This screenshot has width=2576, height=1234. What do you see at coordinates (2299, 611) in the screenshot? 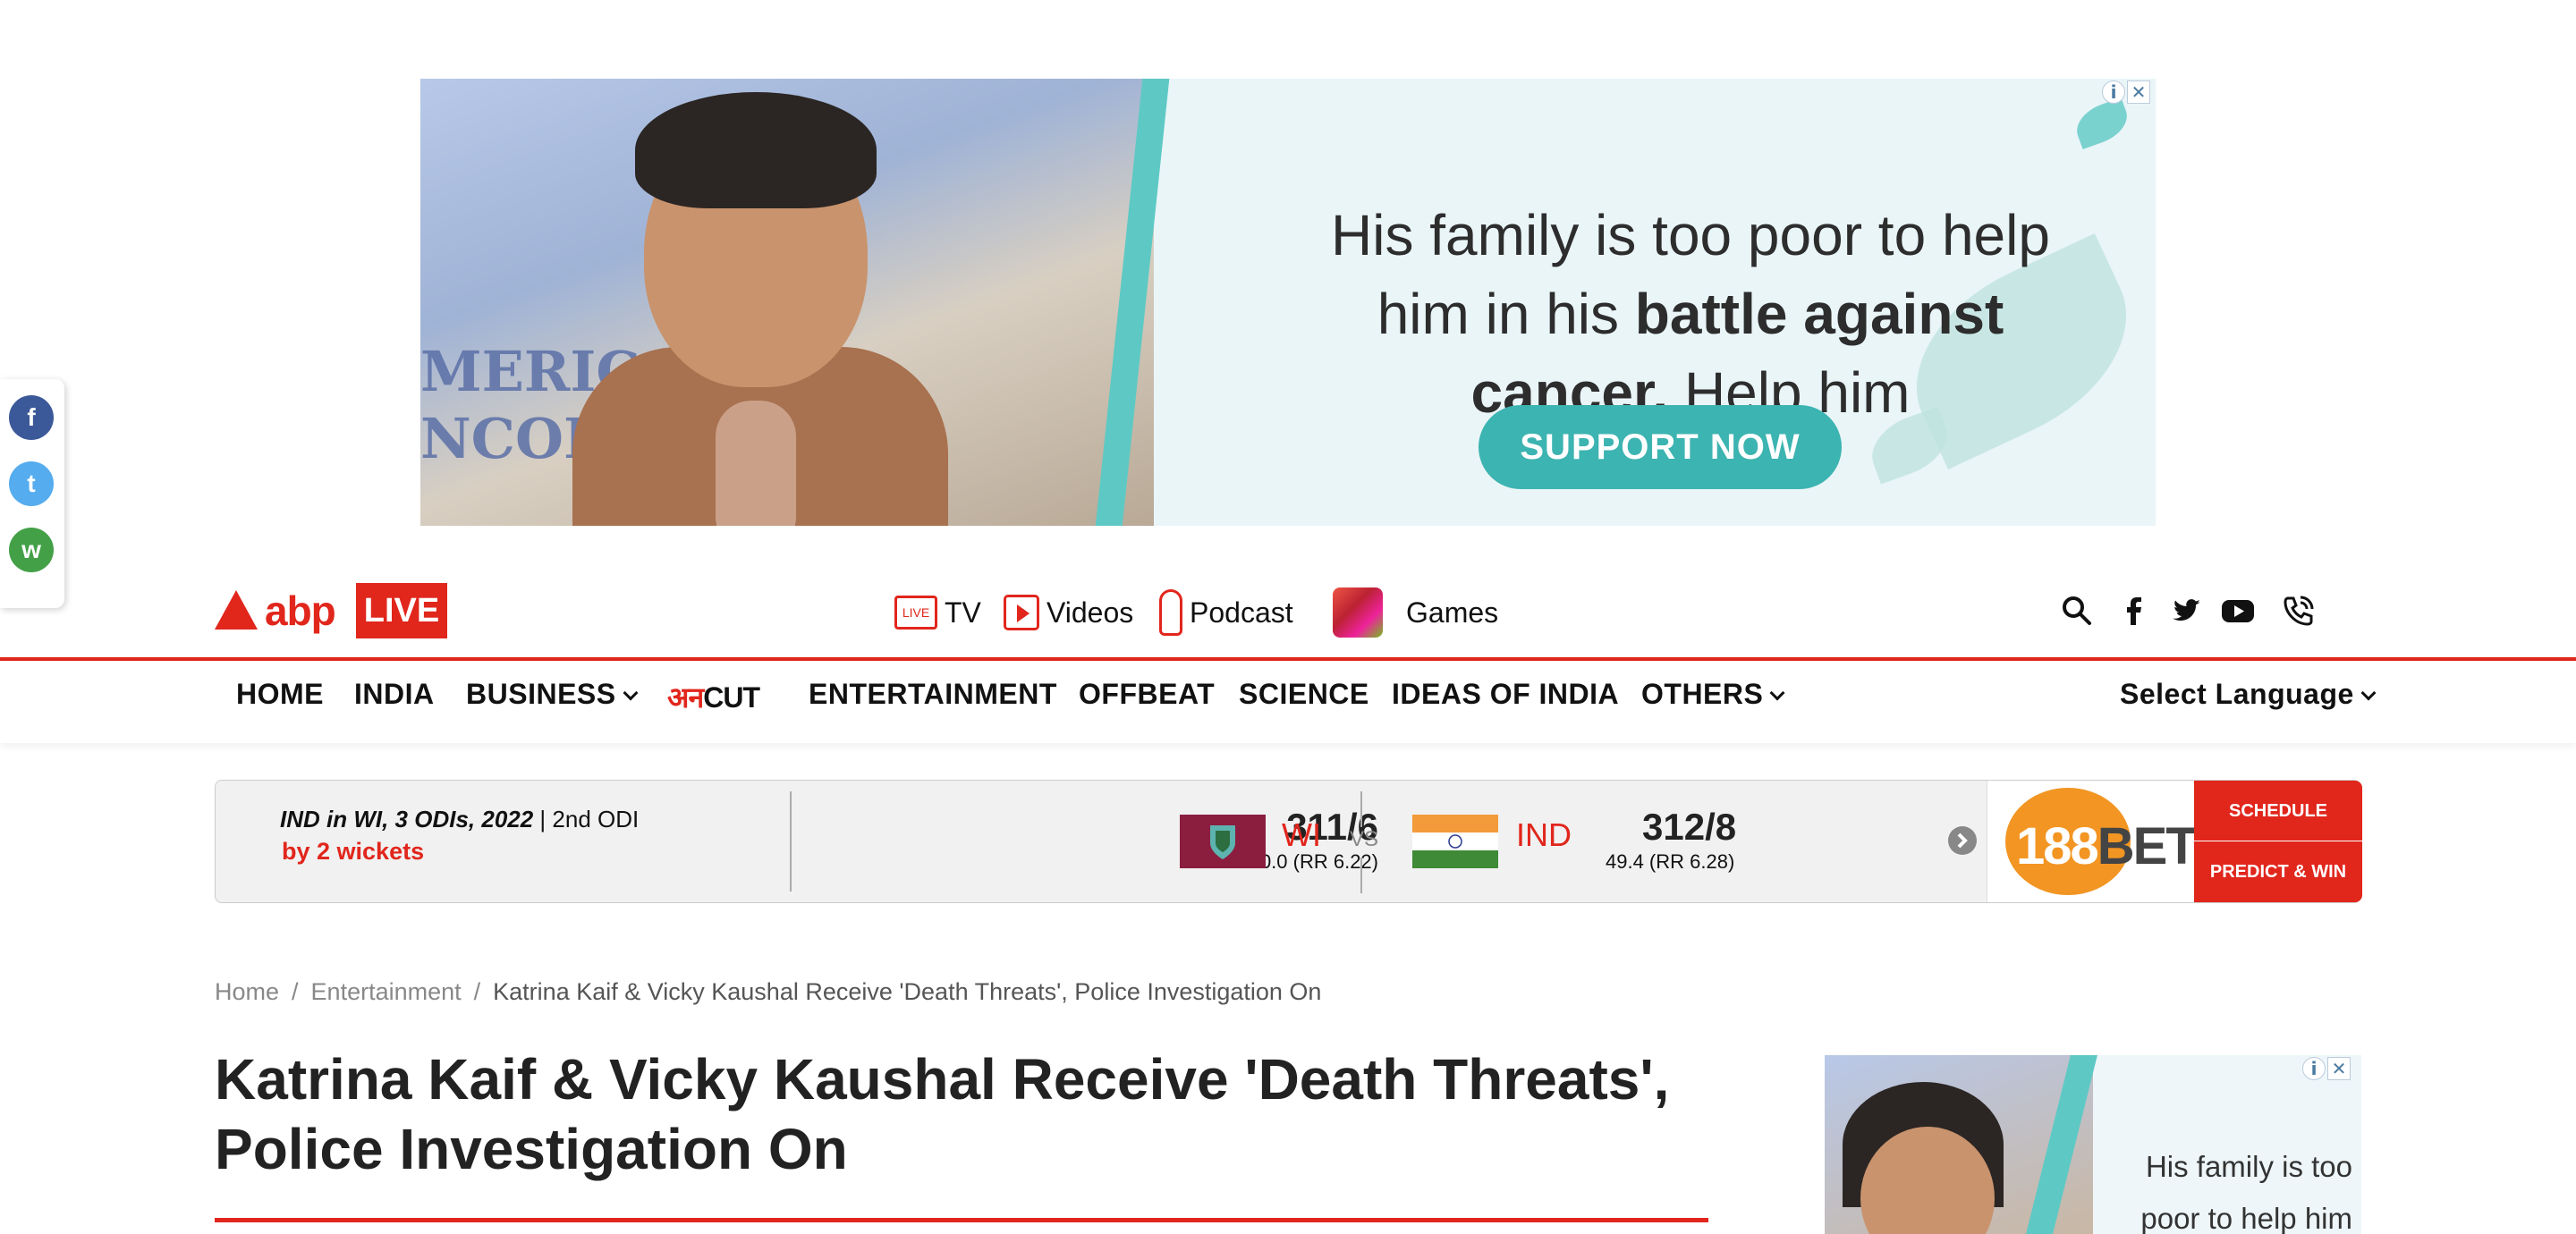
I see `phone-icon` at bounding box center [2299, 611].